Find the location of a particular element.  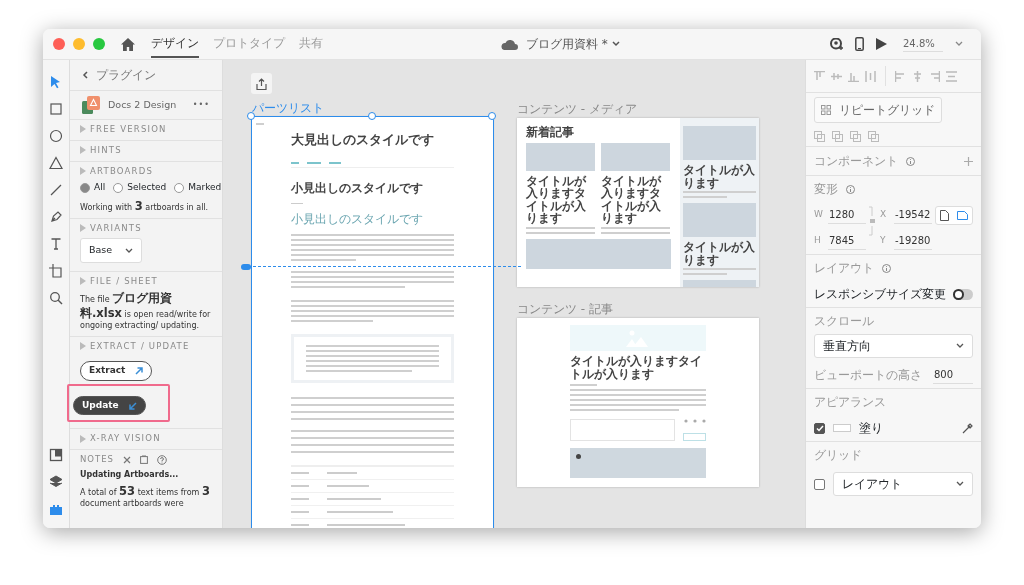

distribute-icon is located at coordinates (870, 76).